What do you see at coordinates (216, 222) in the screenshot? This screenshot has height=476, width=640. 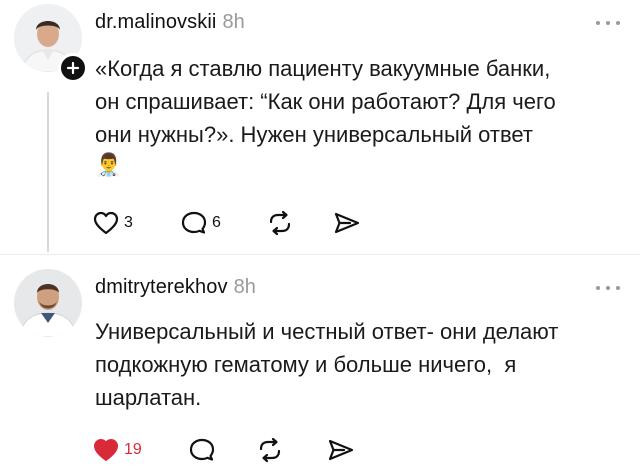 I see `reply-count: 6` at bounding box center [216, 222].